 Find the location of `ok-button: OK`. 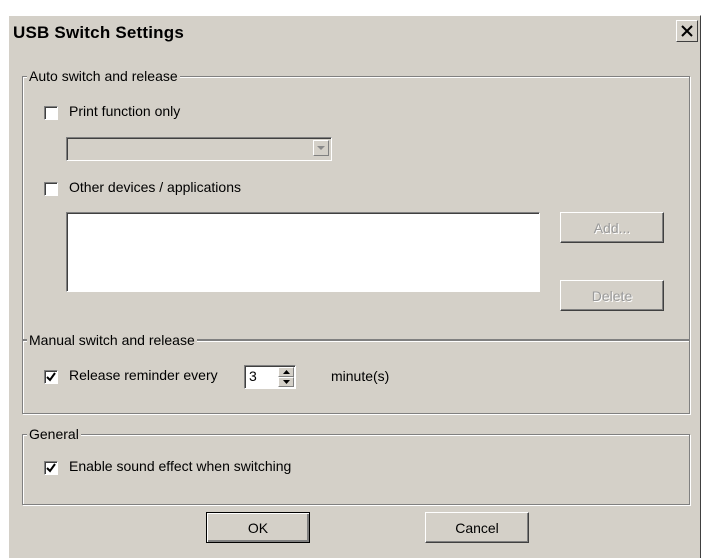

ok-button: OK is located at coordinates (258, 527).